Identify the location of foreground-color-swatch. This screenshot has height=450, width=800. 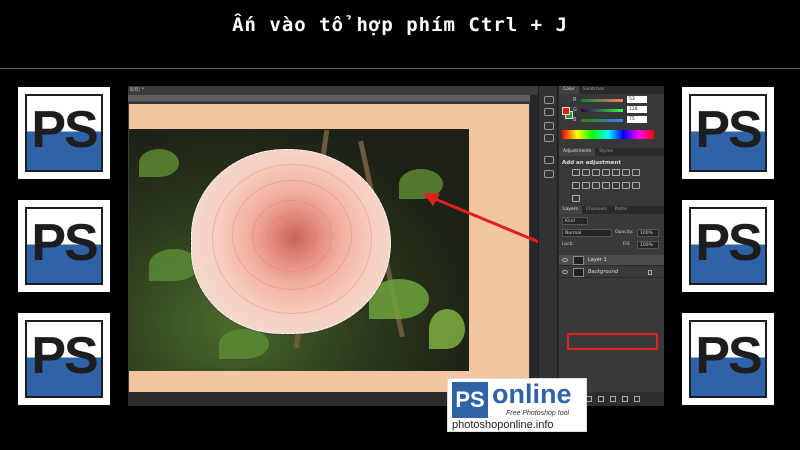
(566, 111).